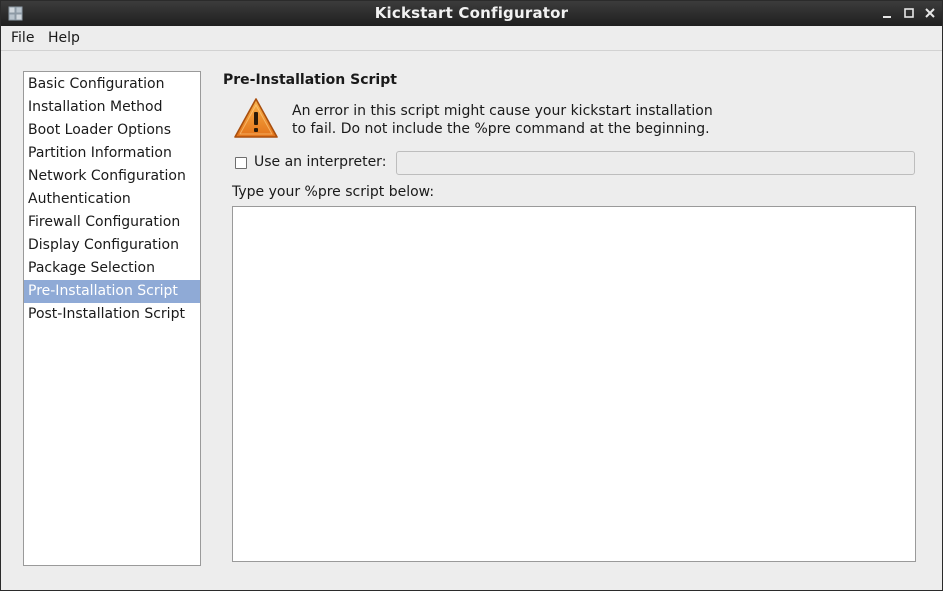  Describe the element at coordinates (22, 38) in the screenshot. I see `menu-file: File` at that location.